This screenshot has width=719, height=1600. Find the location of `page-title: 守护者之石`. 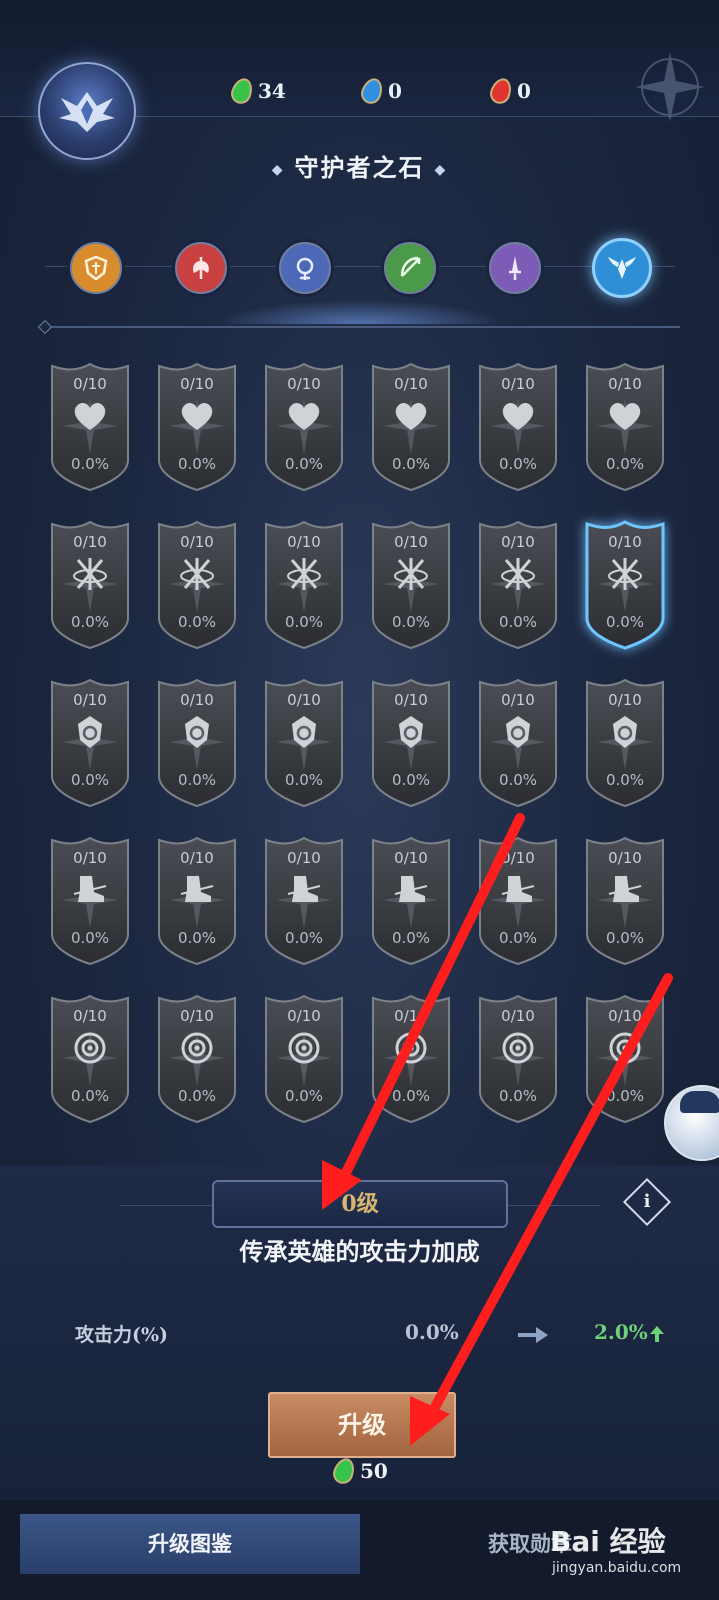

page-title: 守护者之石 is located at coordinates (359, 167).